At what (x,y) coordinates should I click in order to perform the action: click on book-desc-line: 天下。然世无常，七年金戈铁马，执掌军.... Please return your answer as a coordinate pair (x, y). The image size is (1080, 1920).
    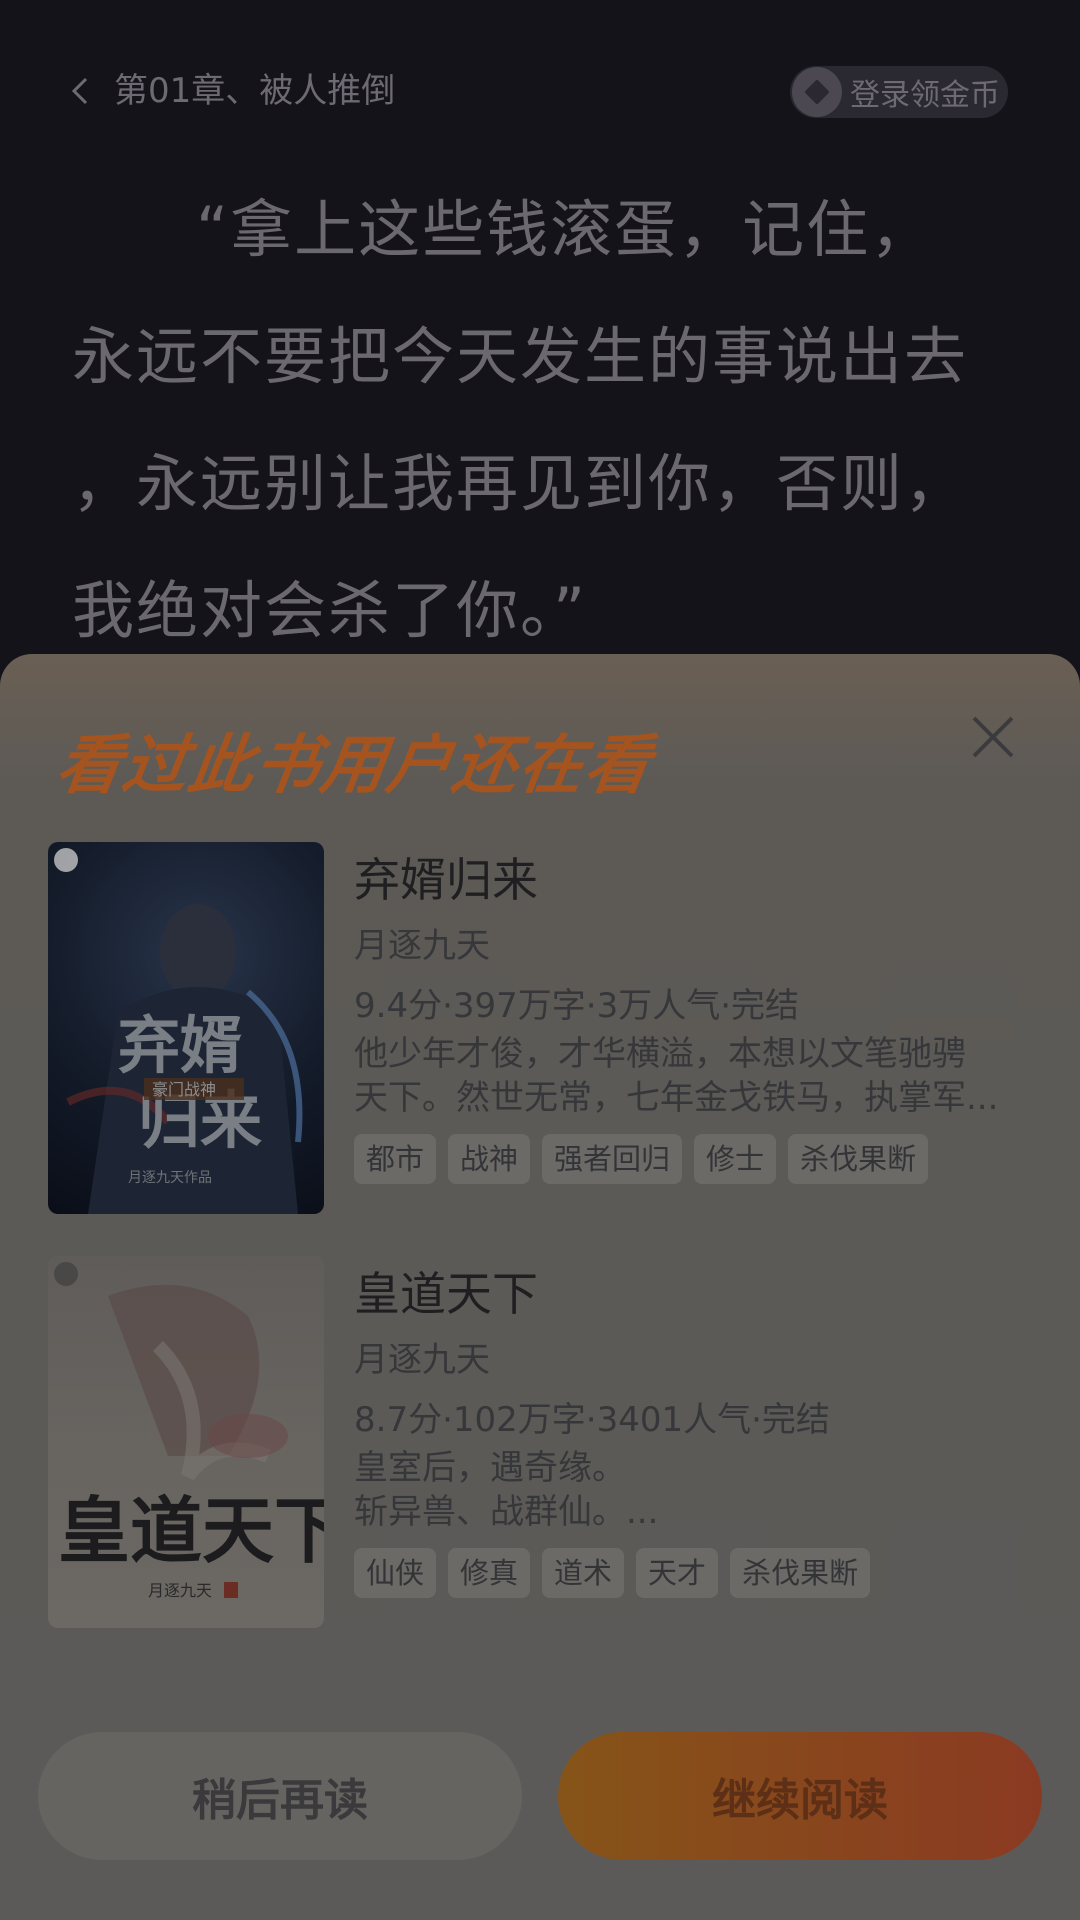
    Looking at the image, I should click on (676, 1098).